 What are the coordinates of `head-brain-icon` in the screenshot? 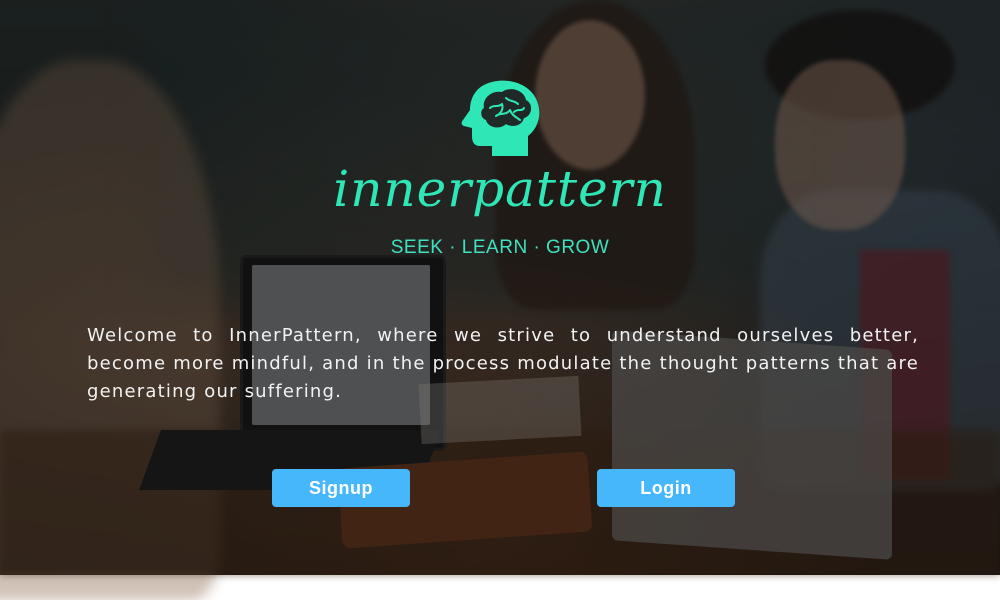 It's located at (500, 118).